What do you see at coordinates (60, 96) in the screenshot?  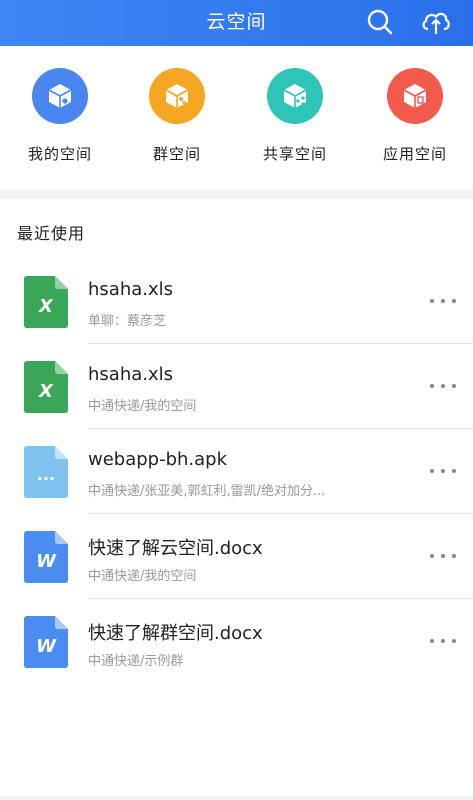 I see `my-space-icon` at bounding box center [60, 96].